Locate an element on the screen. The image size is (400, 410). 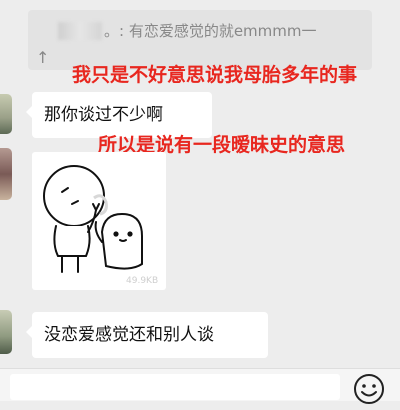
quoted-message-text: 。: 有恋爱感觉的就emmmm一 is located at coordinates (210, 31).